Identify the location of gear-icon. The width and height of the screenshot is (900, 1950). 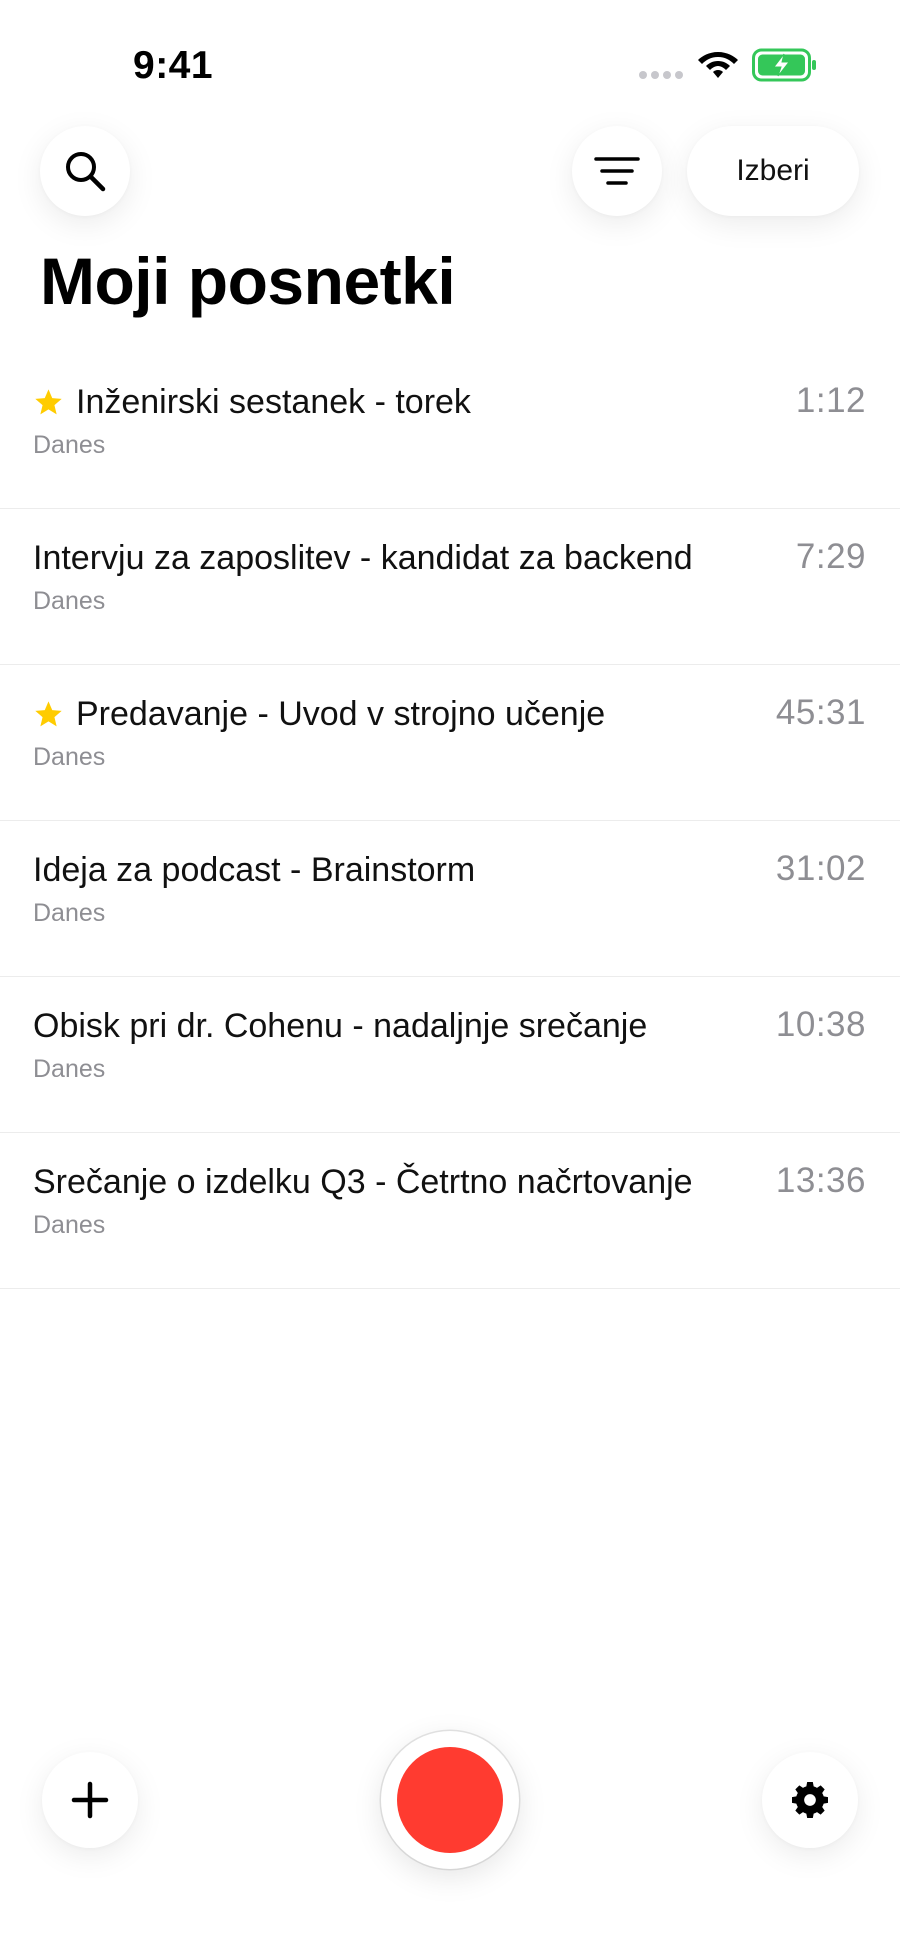
(810, 1800).